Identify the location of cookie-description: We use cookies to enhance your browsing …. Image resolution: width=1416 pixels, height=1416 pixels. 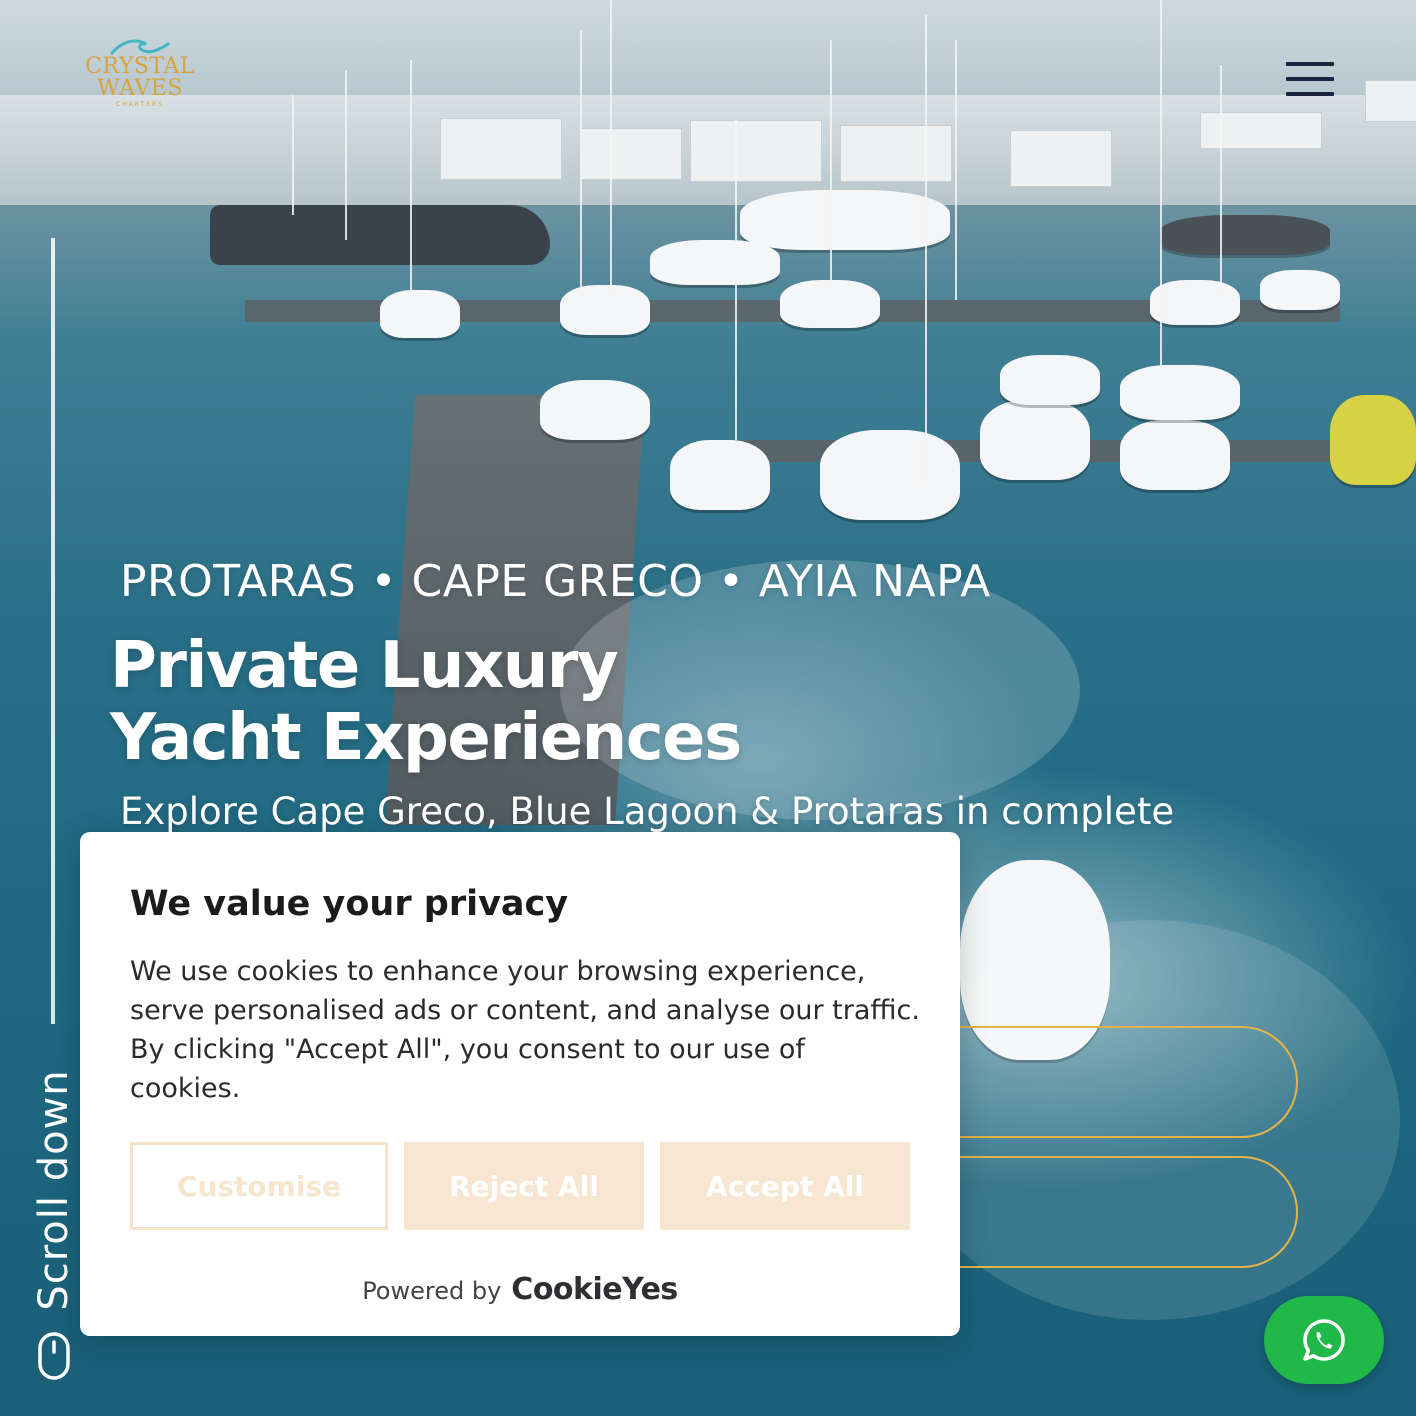
(525, 1030).